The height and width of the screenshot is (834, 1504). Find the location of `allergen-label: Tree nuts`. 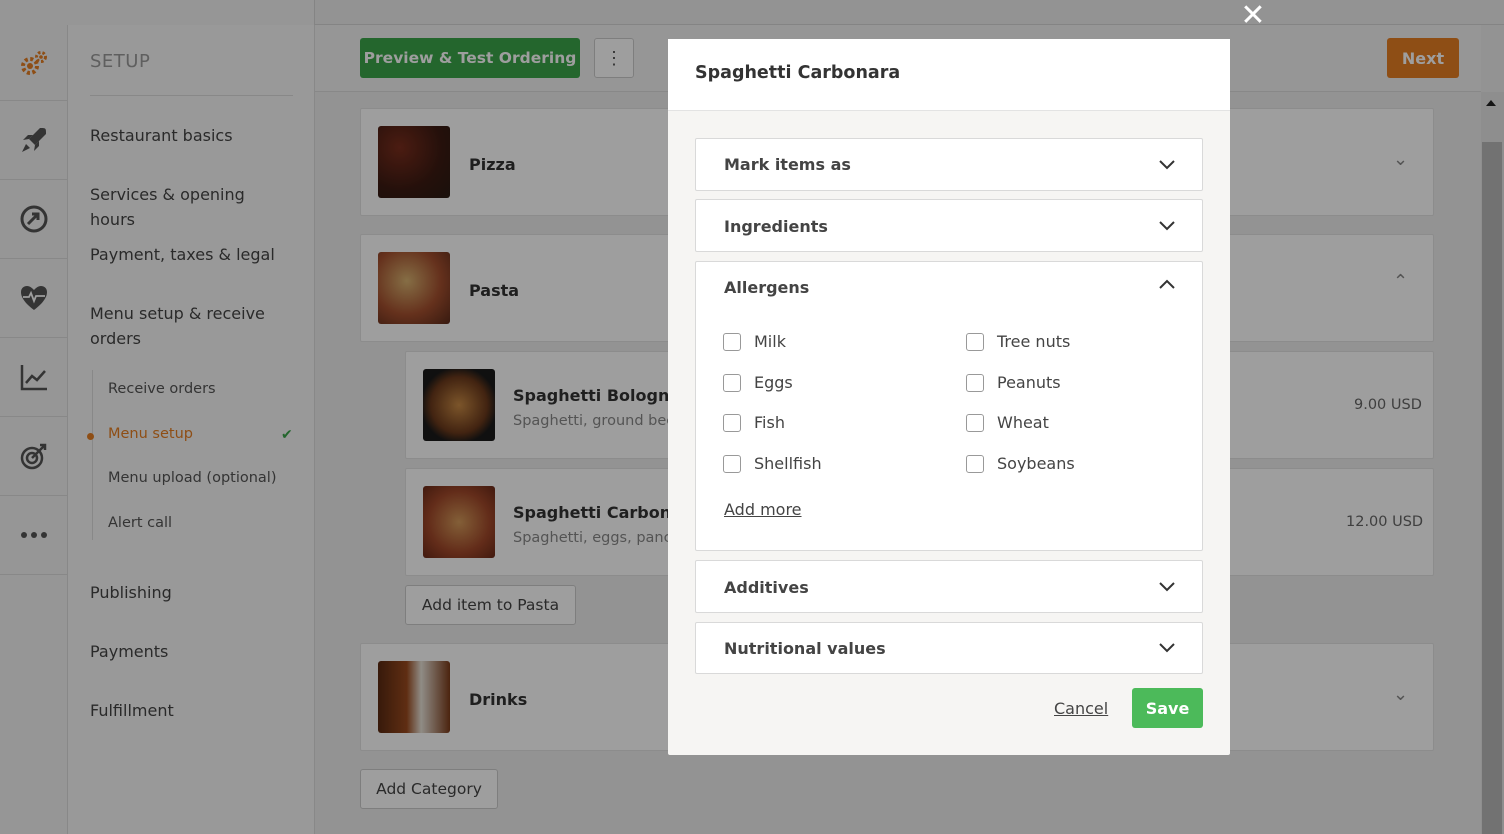

allergen-label: Tree nuts is located at coordinates (1034, 341).